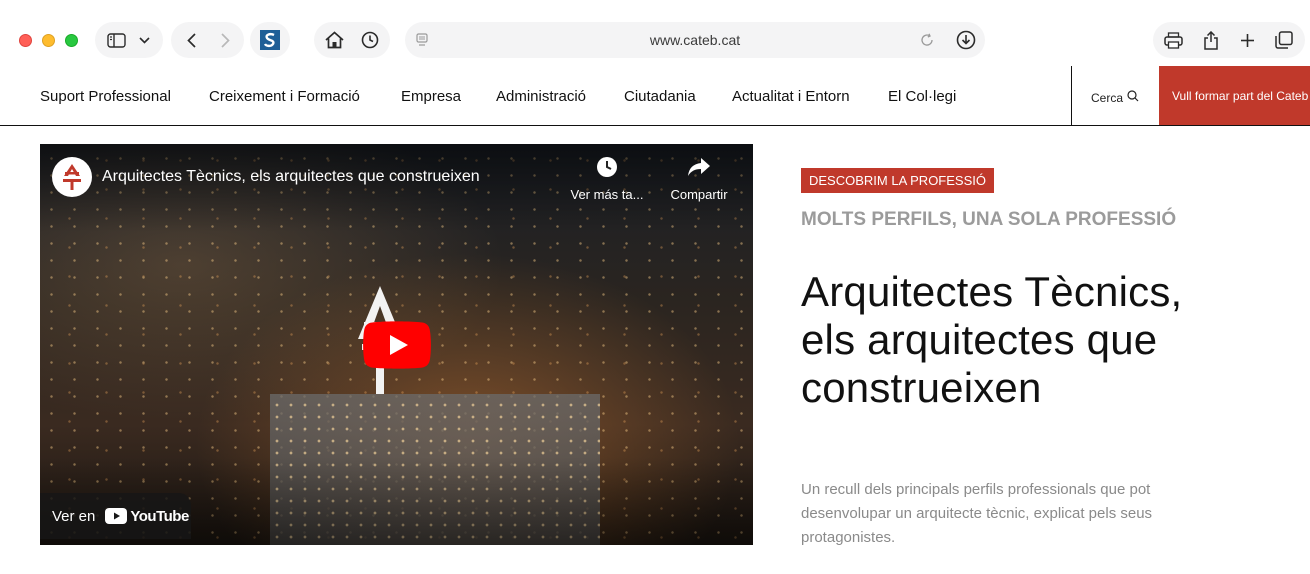 This screenshot has width=1310, height=574. What do you see at coordinates (897, 180) in the screenshot?
I see `section-badge: DESCOBRIM LA PROFESSIÓ` at bounding box center [897, 180].